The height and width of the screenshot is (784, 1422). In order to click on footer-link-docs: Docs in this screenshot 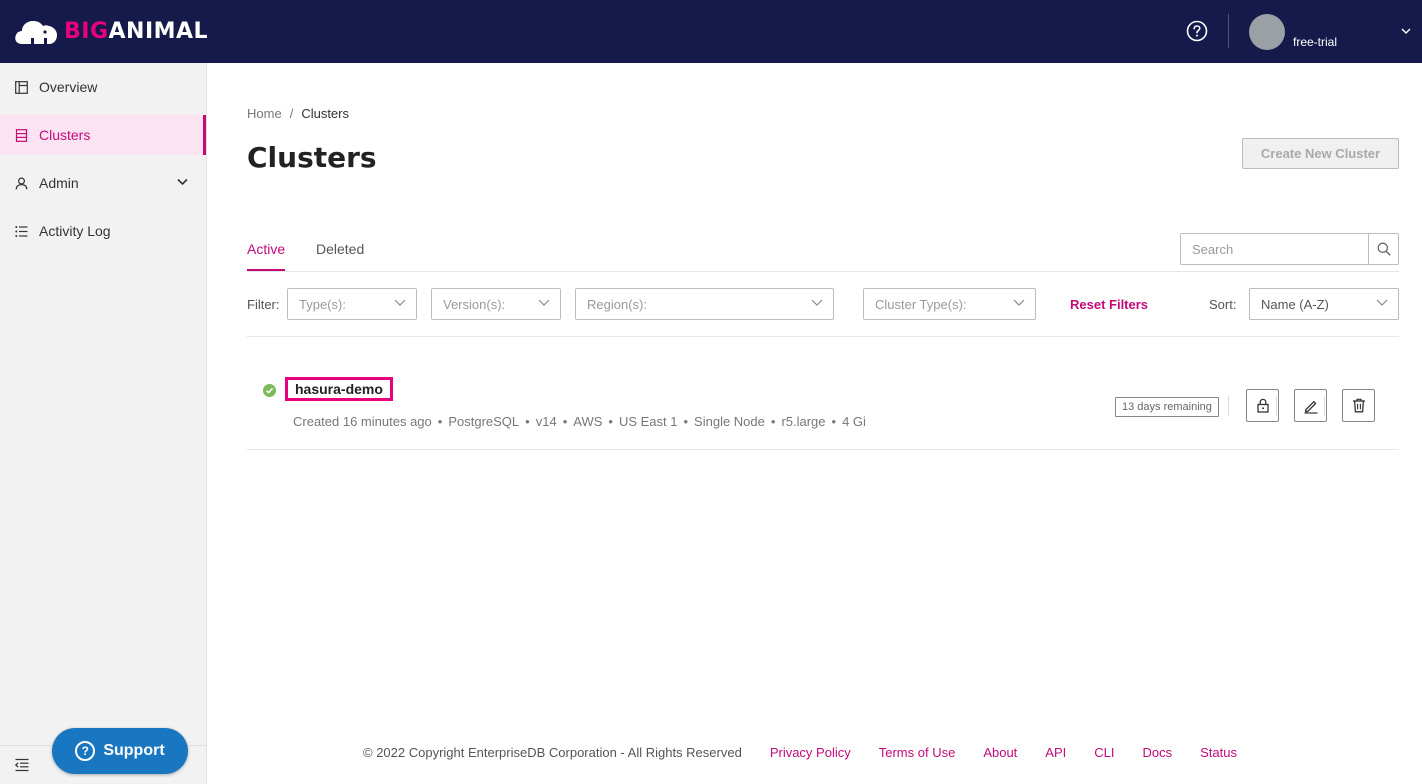, I will do `click(1158, 752)`.